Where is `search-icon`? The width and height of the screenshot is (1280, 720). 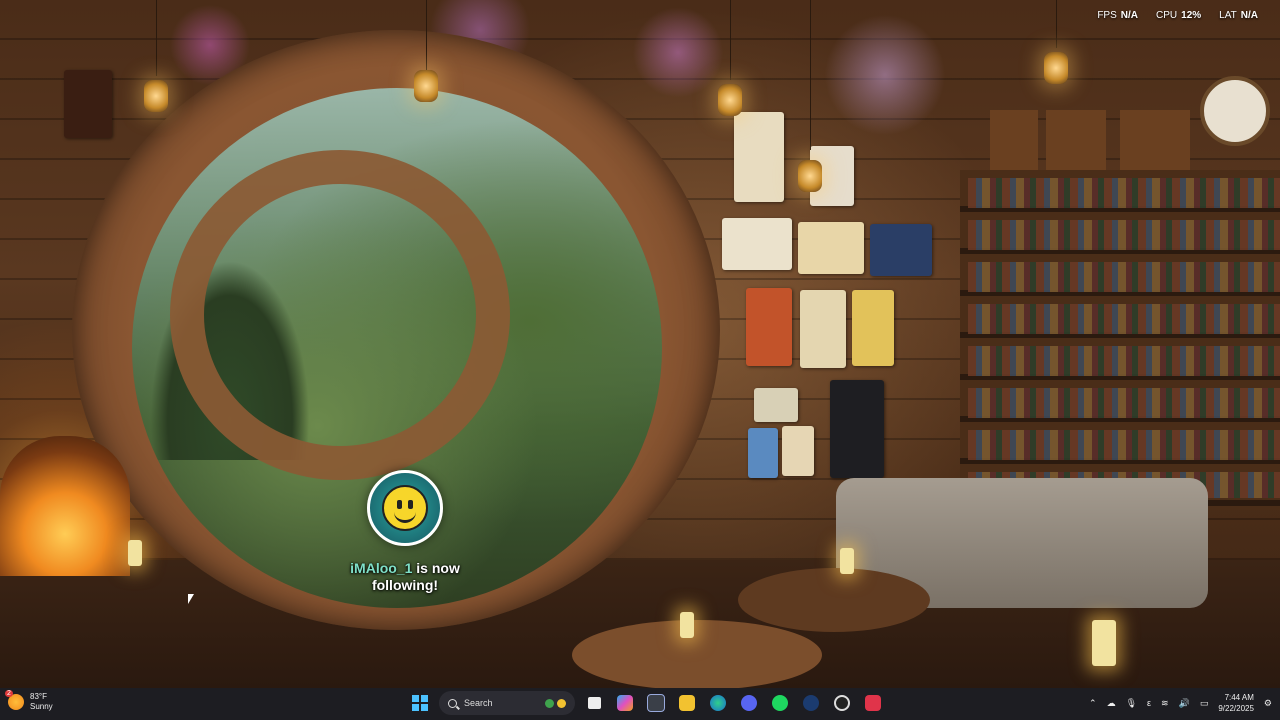 search-icon is located at coordinates (452, 703).